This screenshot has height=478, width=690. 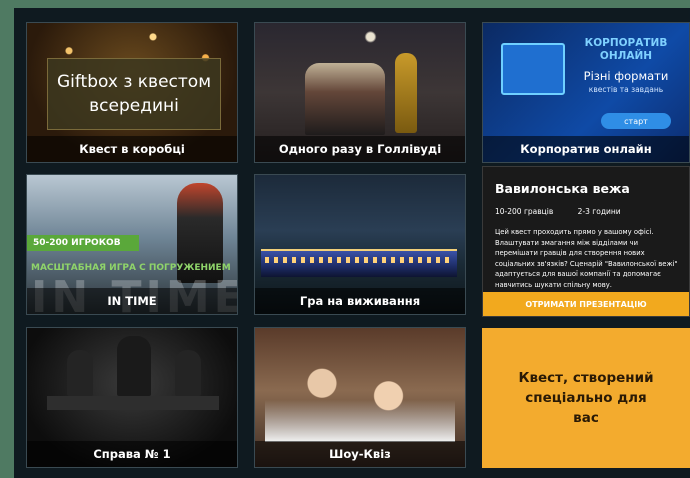 I want to click on card-hollywood: Одного разу в Голлівуді, so click(x=360, y=92).